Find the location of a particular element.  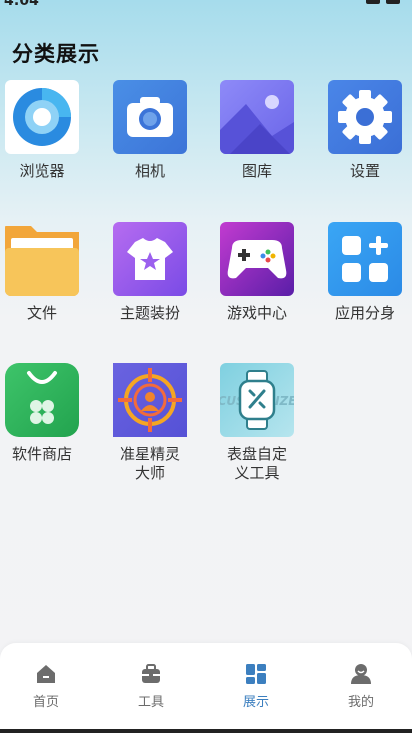

gallery-icon is located at coordinates (257, 117).